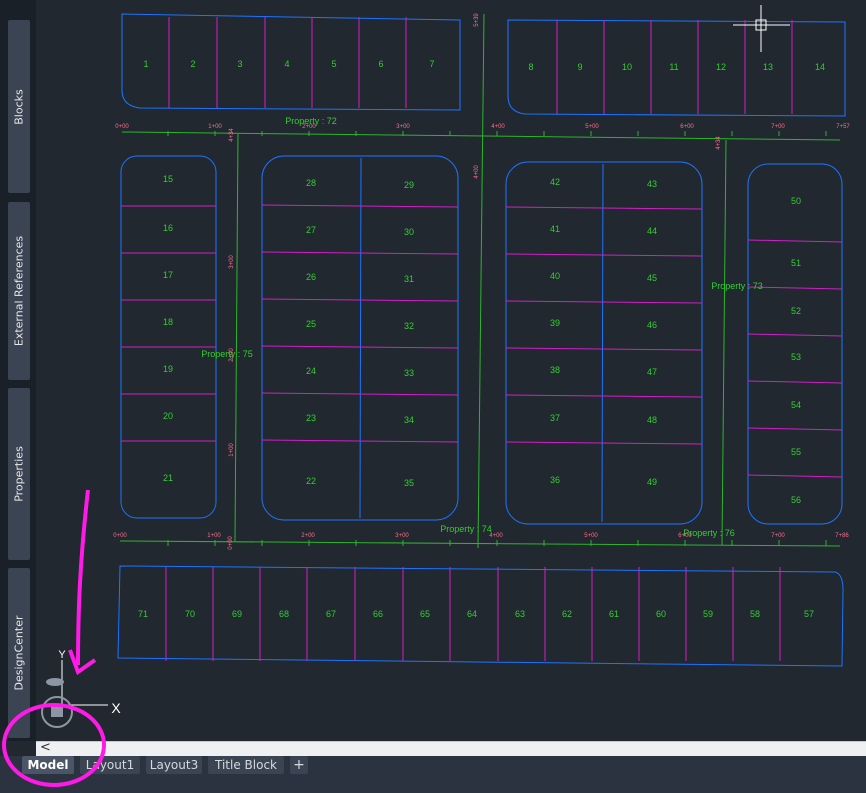  I want to click on lot-label-mid: 48, so click(652, 420).